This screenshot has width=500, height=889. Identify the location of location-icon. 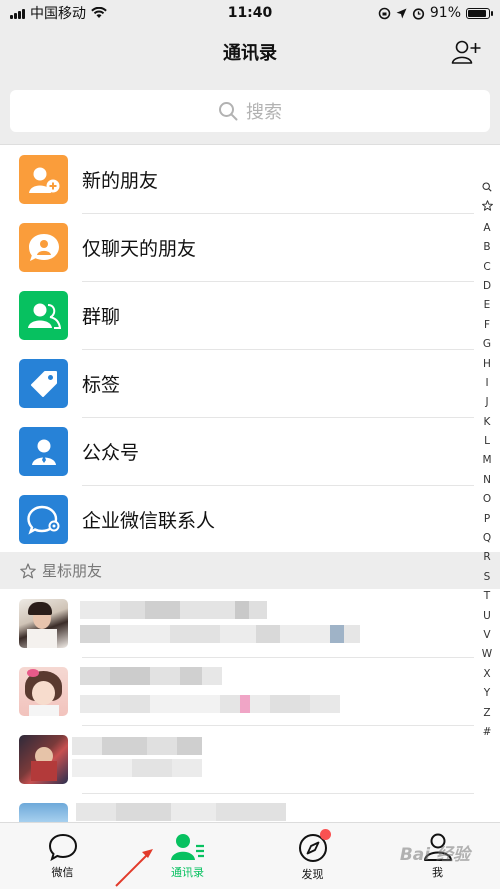
(401, 13).